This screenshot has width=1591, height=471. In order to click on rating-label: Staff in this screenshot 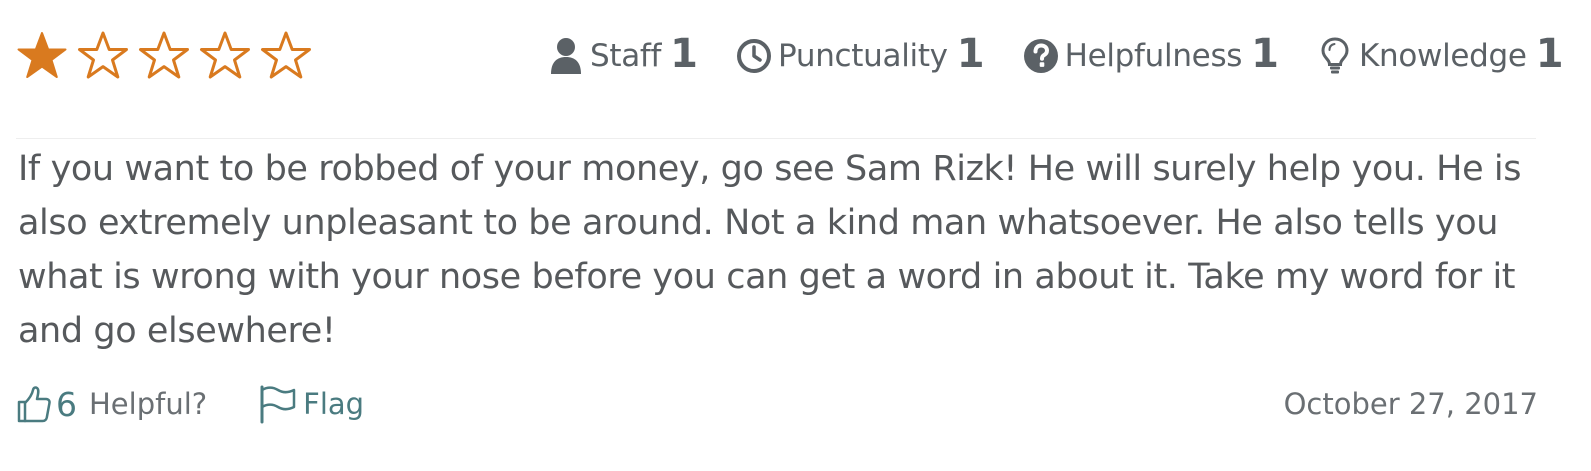, I will do `click(626, 56)`.